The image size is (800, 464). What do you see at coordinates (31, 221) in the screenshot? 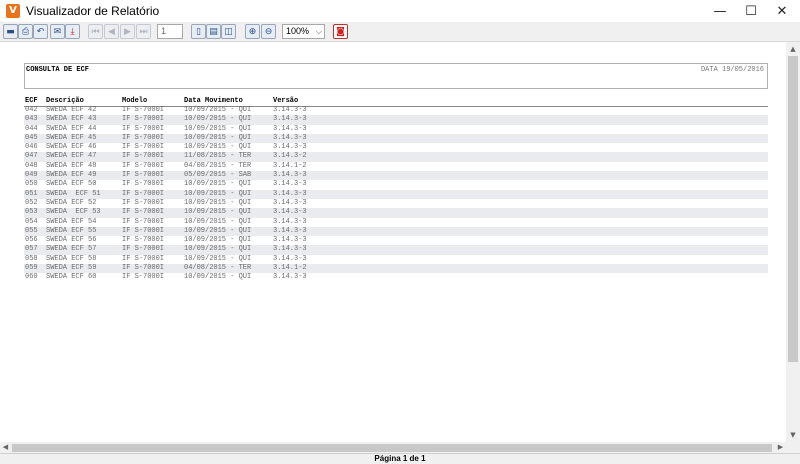
I see `cell-ecf: 054` at bounding box center [31, 221].